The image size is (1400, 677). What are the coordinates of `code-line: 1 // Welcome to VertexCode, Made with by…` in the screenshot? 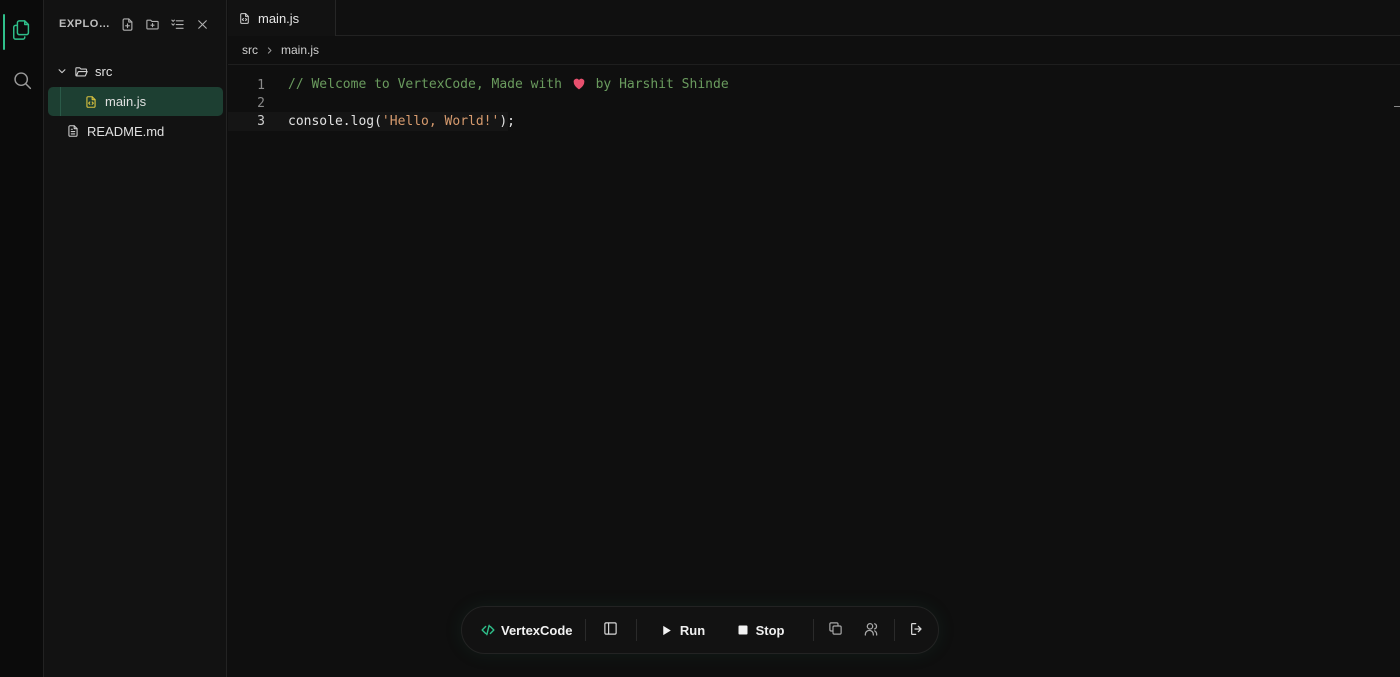 It's located at (814, 85).